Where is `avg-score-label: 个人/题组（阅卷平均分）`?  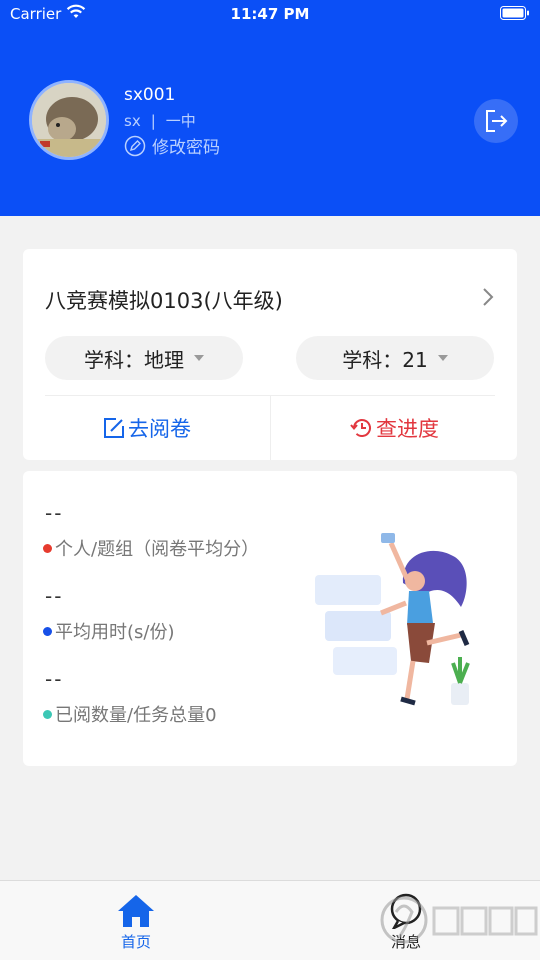
avg-score-label: 个人/题组（阅卷平均分） is located at coordinates (151, 548).